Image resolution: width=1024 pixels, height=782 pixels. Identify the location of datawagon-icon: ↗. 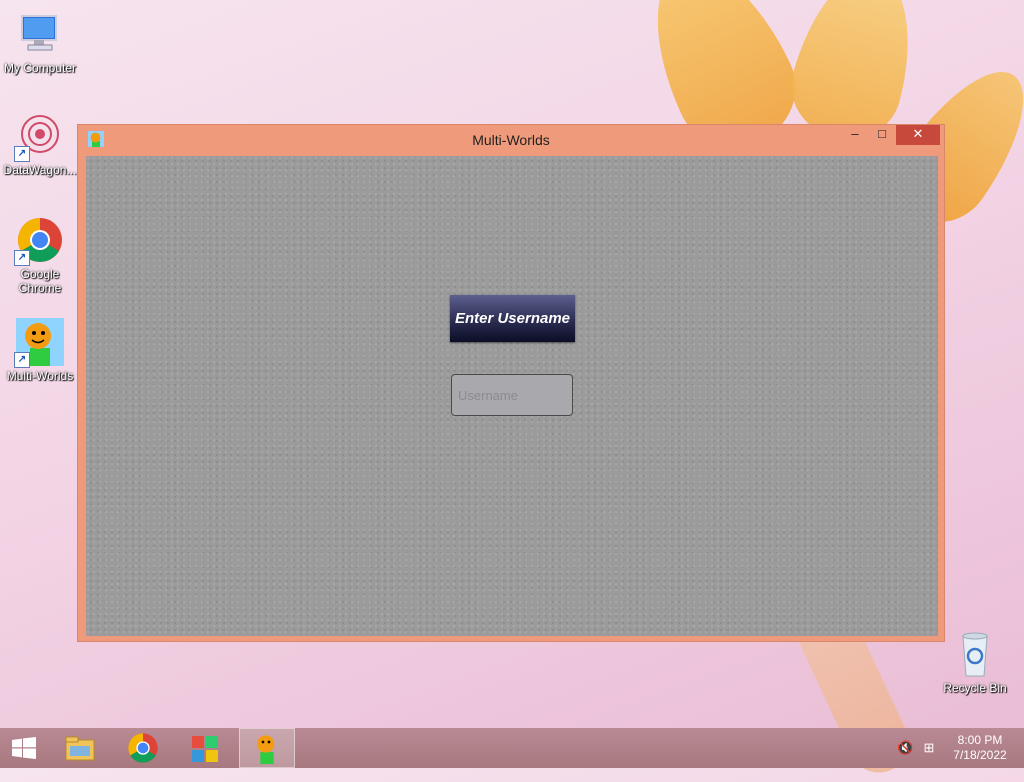
(39, 137).